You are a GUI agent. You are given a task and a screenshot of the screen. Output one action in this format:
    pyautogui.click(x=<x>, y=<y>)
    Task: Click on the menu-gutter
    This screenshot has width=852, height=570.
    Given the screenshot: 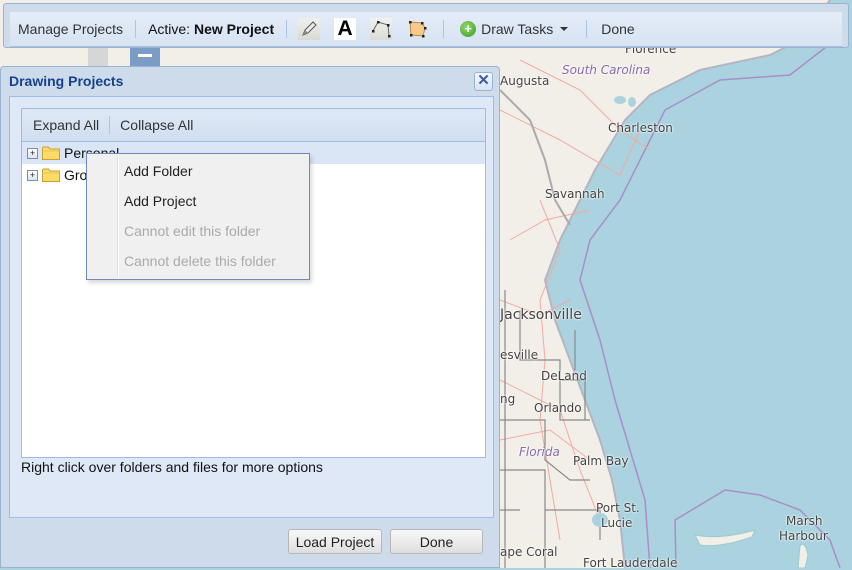 What is the action you would take?
    pyautogui.click(x=118, y=216)
    